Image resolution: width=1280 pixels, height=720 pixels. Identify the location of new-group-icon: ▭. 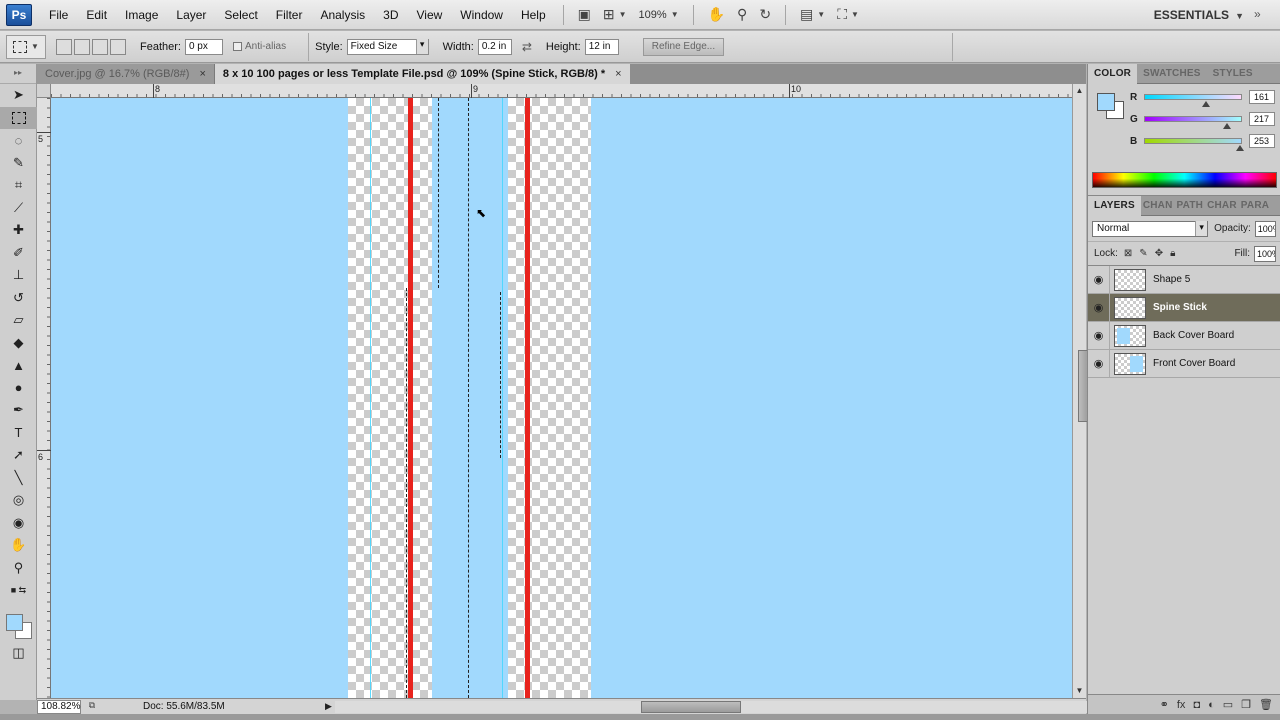
(1228, 704).